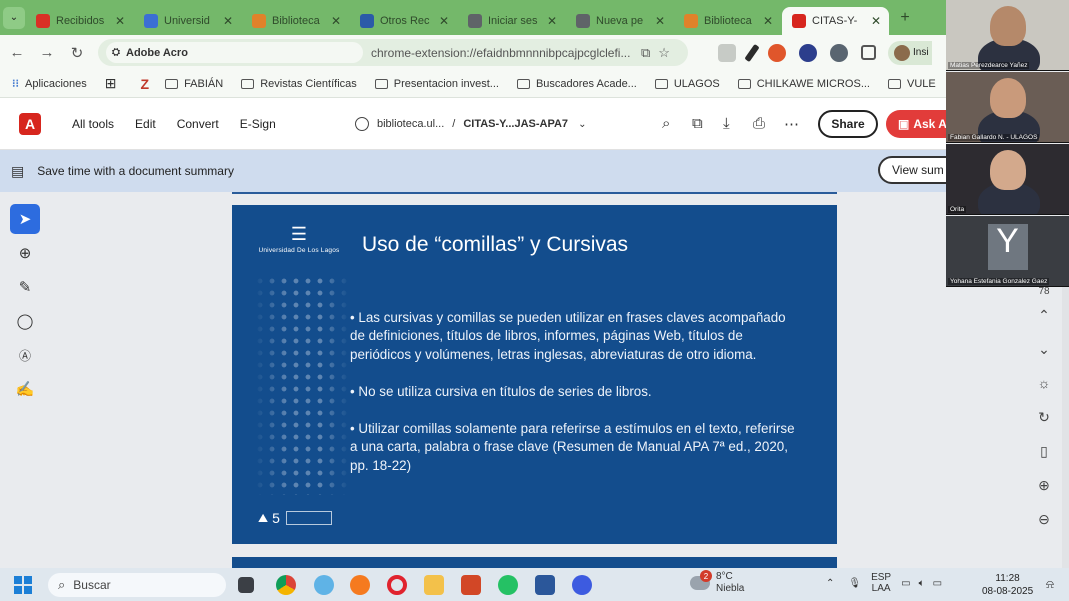  Describe the element at coordinates (835, 20) in the screenshot. I see `browser-tab: CITAS-Y- ✕` at that location.